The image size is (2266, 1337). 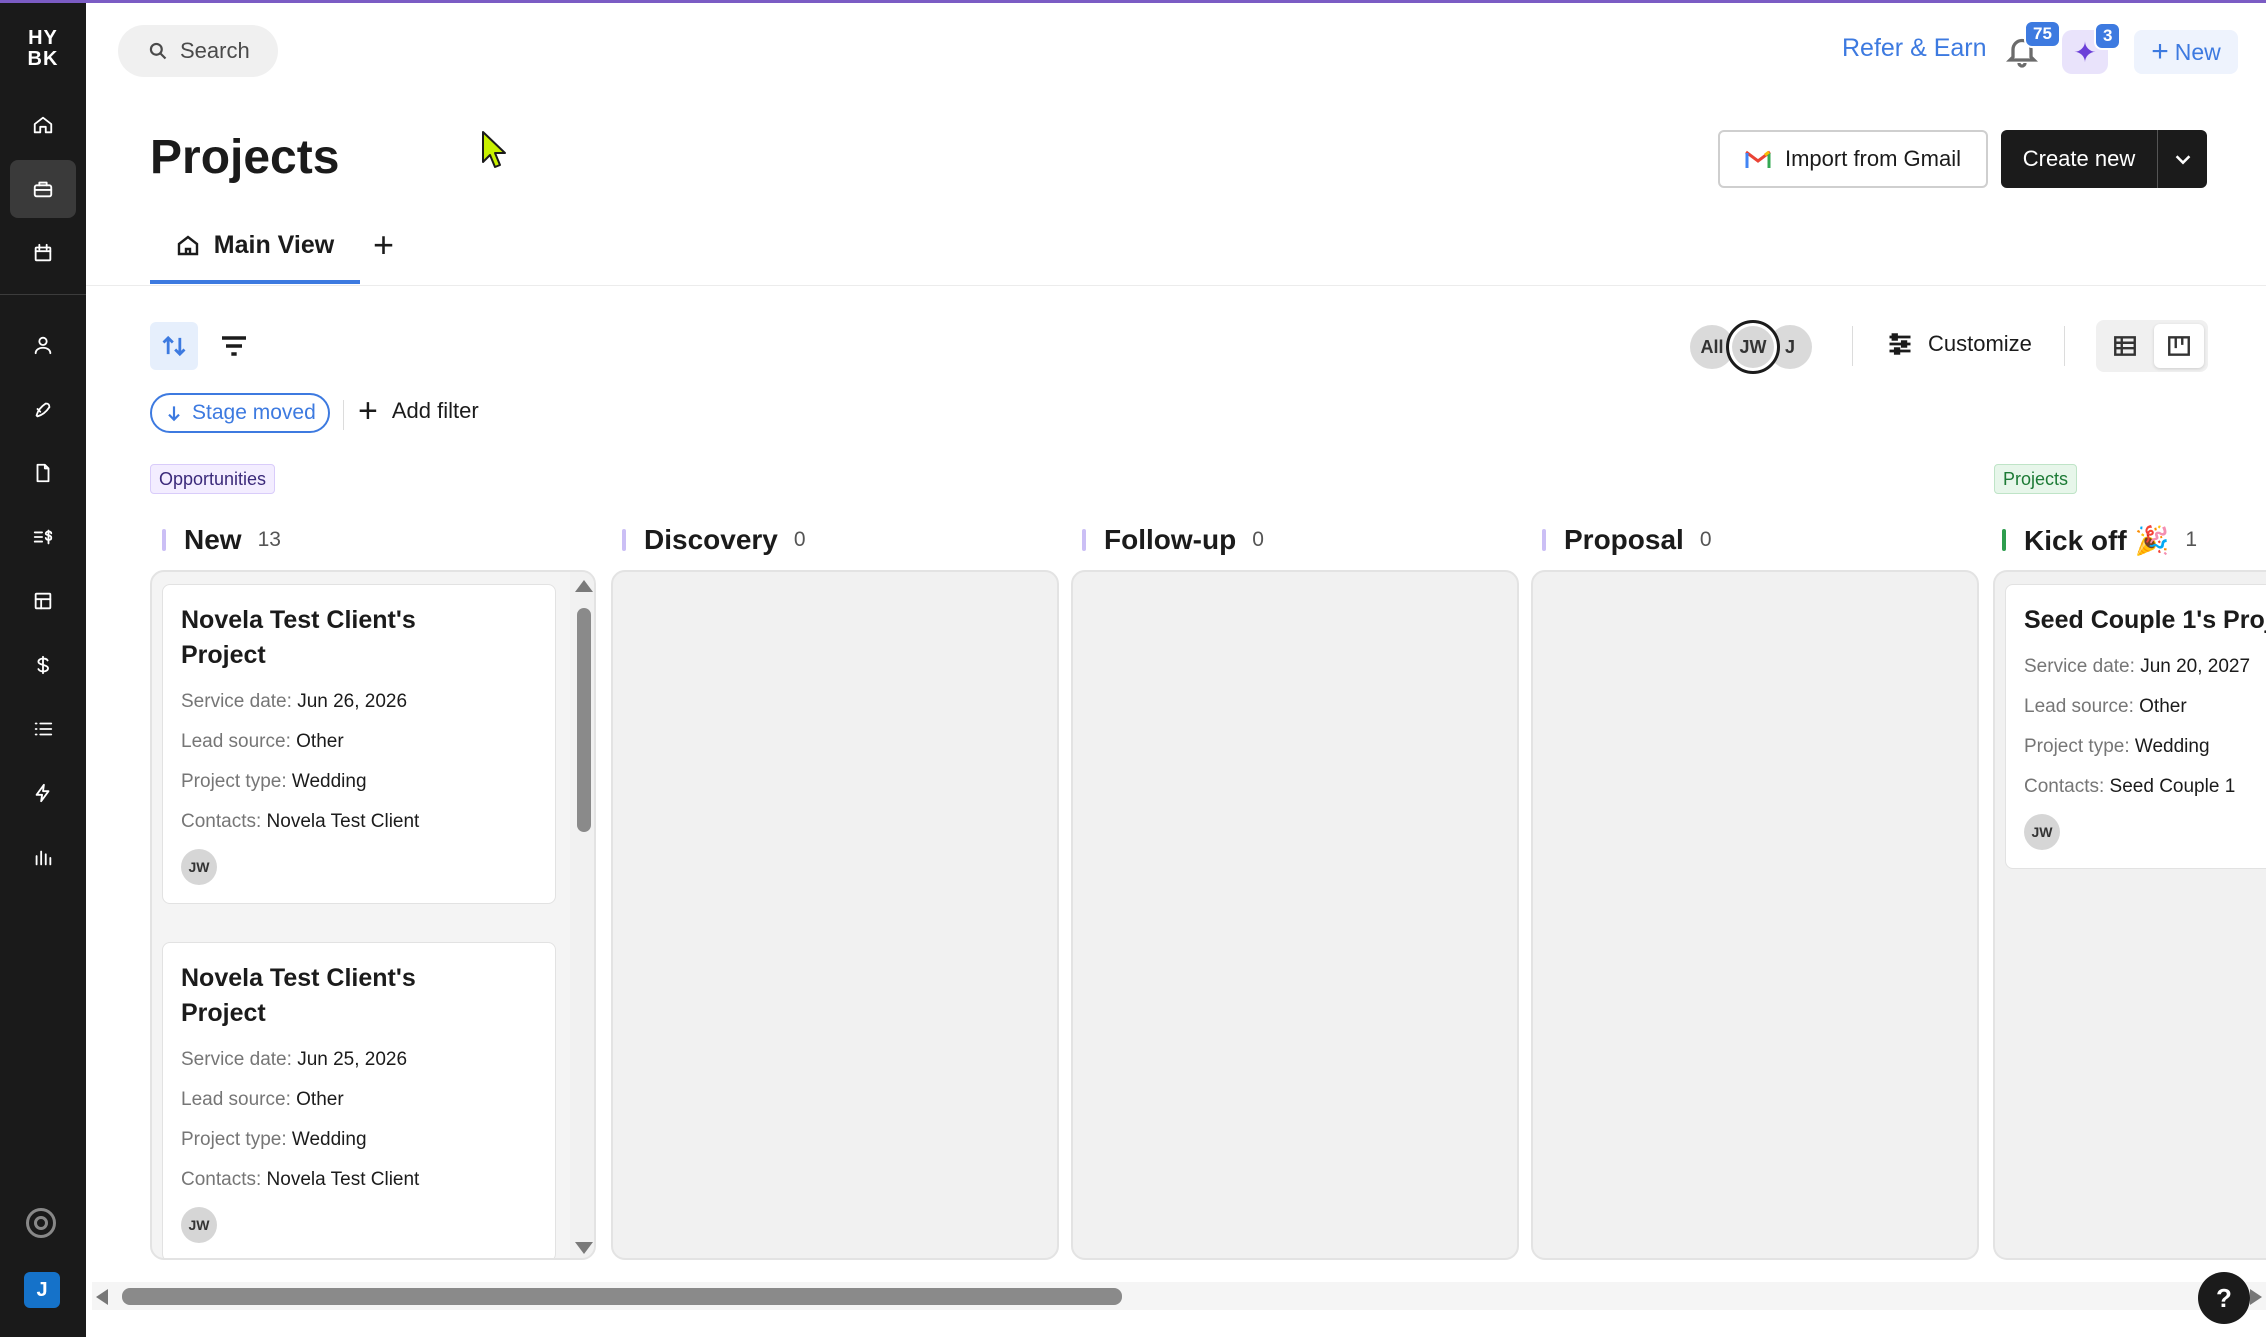 What do you see at coordinates (215, 50) in the screenshot?
I see `search-placeholder: Search` at bounding box center [215, 50].